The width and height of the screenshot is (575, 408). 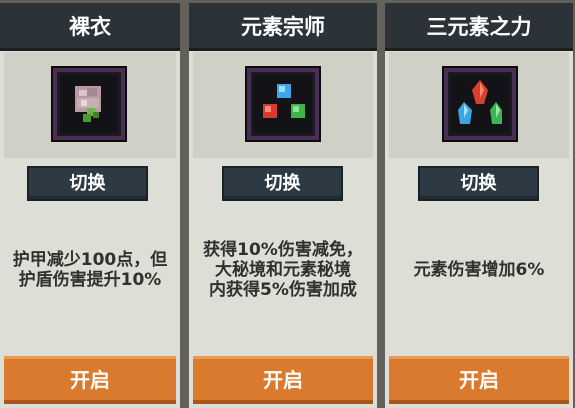 I want to click on card-description: 获得10%伤害减免， 大秘境和元素秘境 内获得5%伤害加成, so click(x=283, y=270).